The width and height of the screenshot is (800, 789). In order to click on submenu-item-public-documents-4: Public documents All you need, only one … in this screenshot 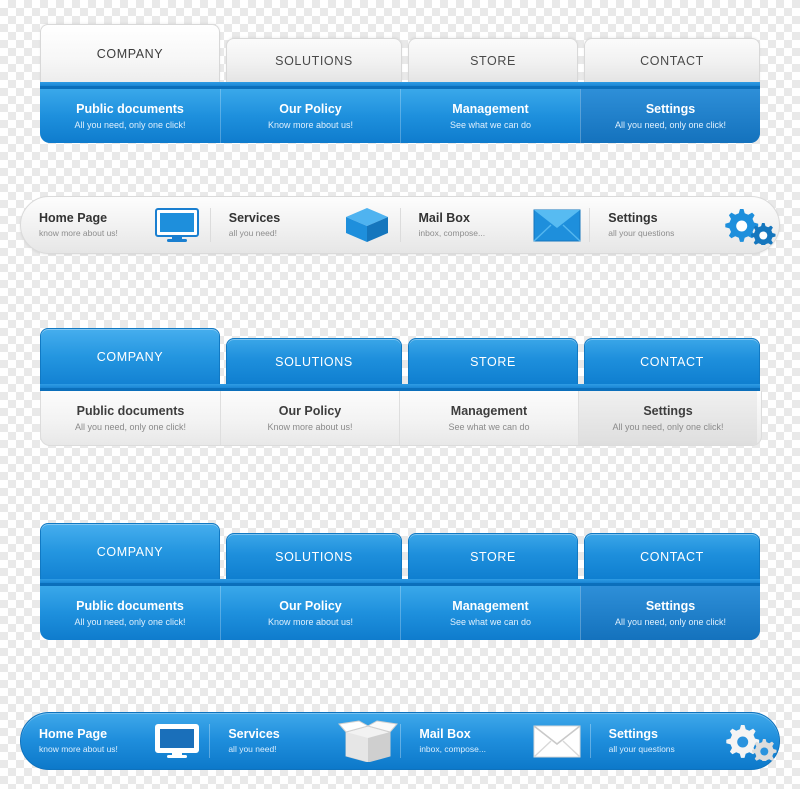, I will do `click(130, 613)`.